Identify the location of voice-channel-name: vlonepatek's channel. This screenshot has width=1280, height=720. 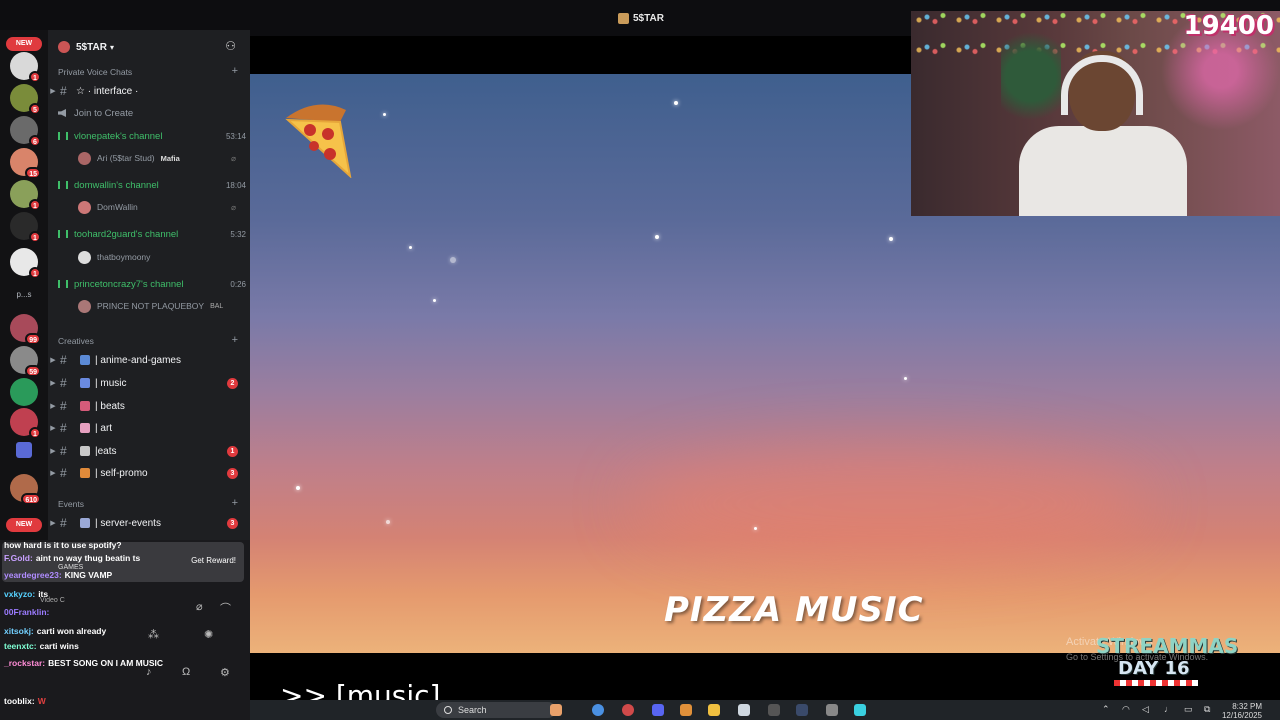
(118, 136).